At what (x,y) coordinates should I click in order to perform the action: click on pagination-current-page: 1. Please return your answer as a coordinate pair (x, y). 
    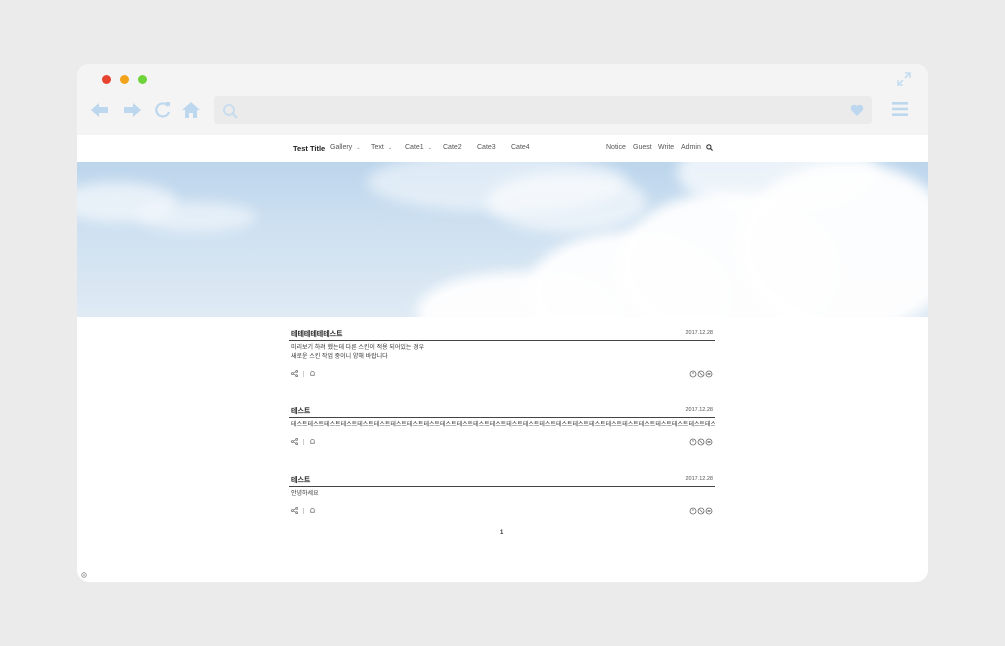
    Looking at the image, I should click on (501, 533).